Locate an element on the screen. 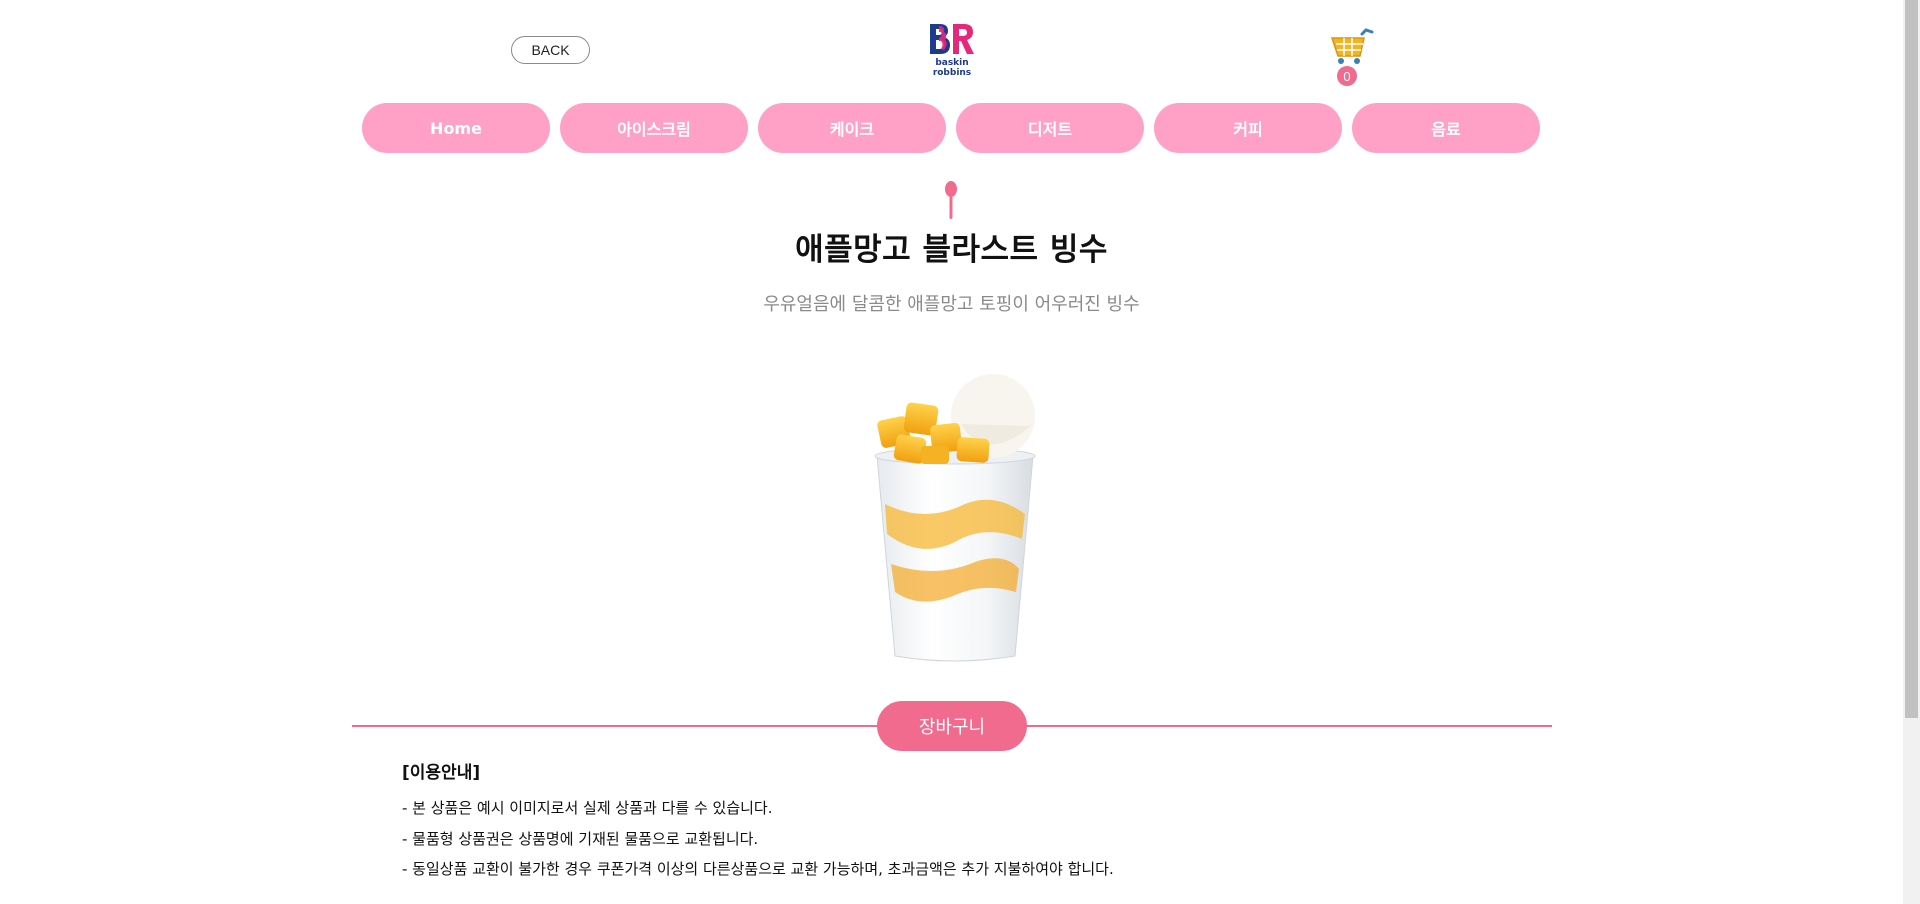 This screenshot has height=904, width=1920. nav-item-cake: 케이크 is located at coordinates (852, 128).